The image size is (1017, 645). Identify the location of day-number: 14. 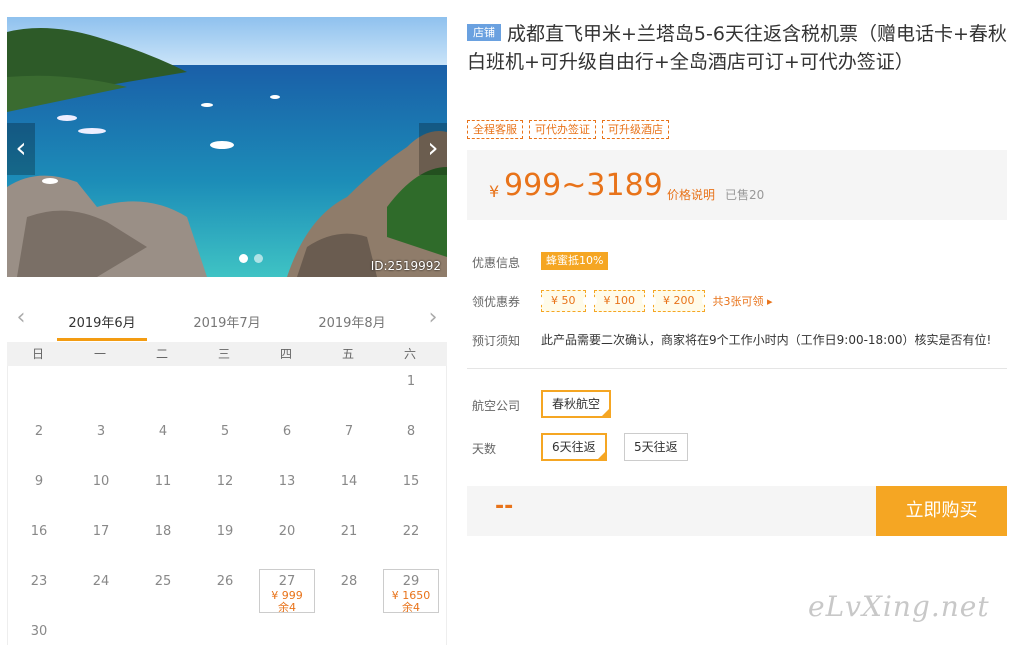
(349, 481).